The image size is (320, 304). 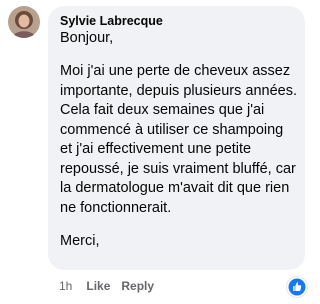 What do you see at coordinates (65, 286) in the screenshot?
I see `comment-timestamp: 1h` at bounding box center [65, 286].